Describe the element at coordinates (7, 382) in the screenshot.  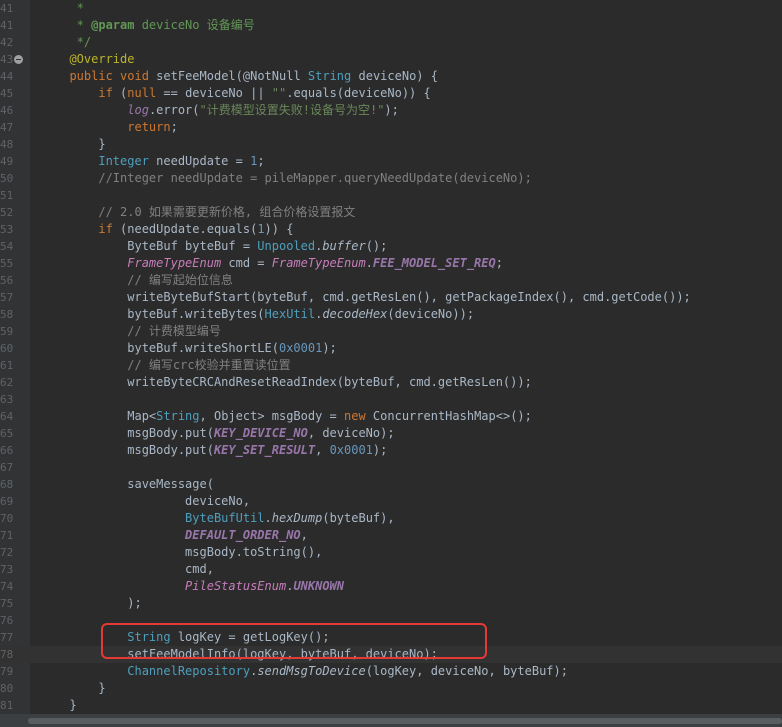
I see `line-number: 62` at that location.